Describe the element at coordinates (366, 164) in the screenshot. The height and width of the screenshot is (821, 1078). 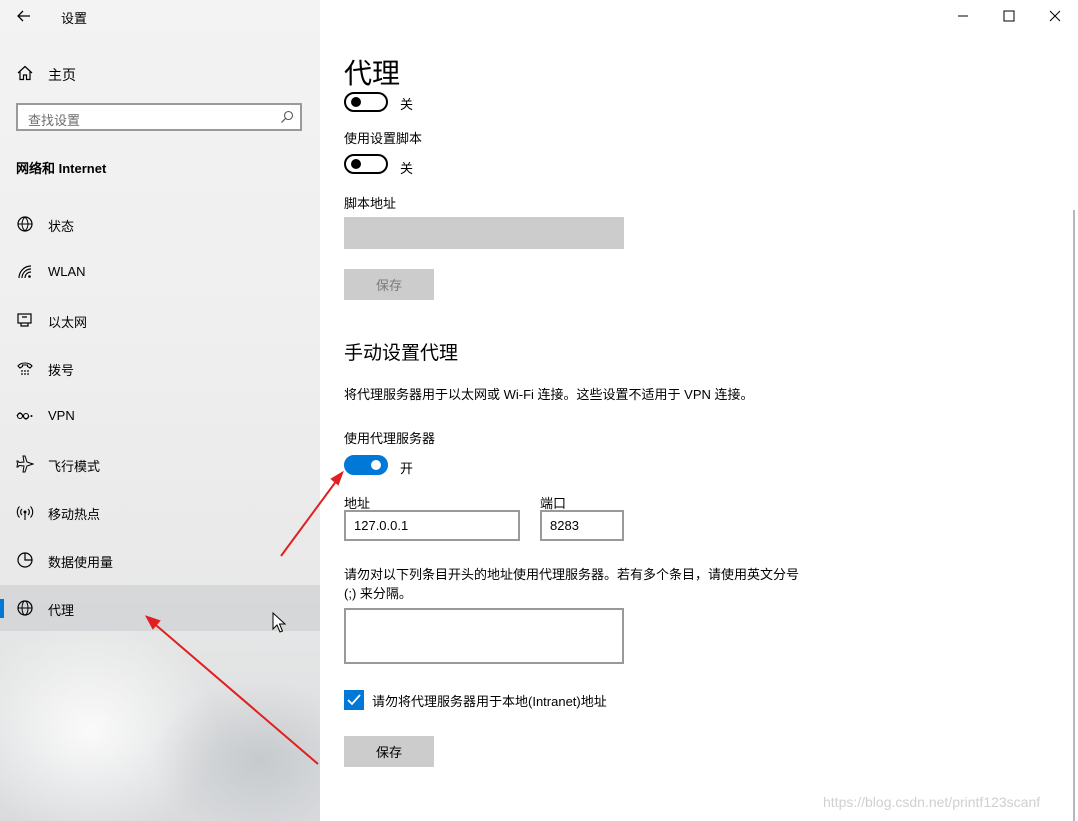
I see `use-script-toggle` at that location.